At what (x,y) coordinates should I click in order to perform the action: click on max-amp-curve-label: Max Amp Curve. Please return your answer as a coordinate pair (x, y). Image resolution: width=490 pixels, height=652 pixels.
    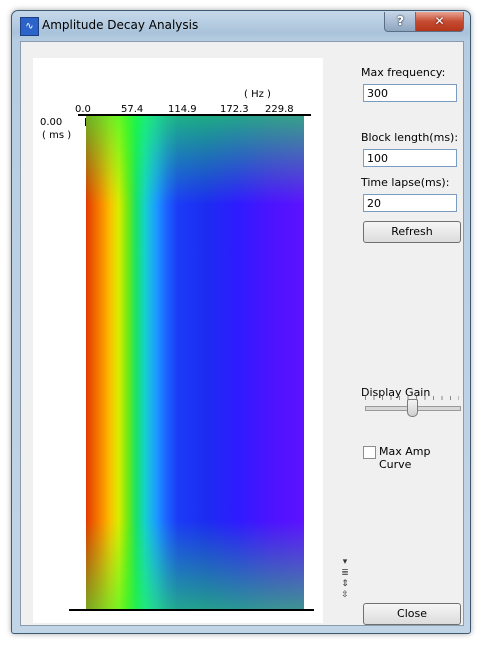
    Looking at the image, I should click on (405, 458).